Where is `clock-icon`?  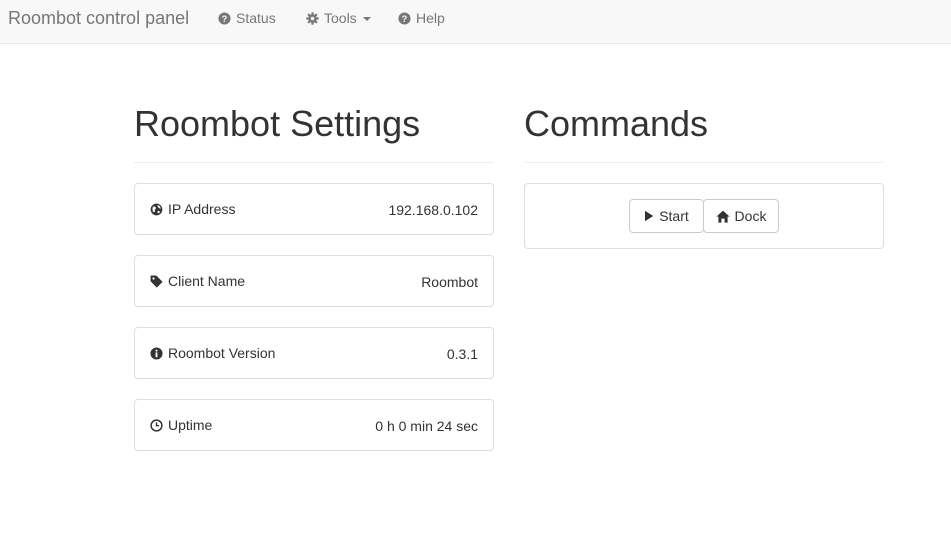 clock-icon is located at coordinates (156, 425).